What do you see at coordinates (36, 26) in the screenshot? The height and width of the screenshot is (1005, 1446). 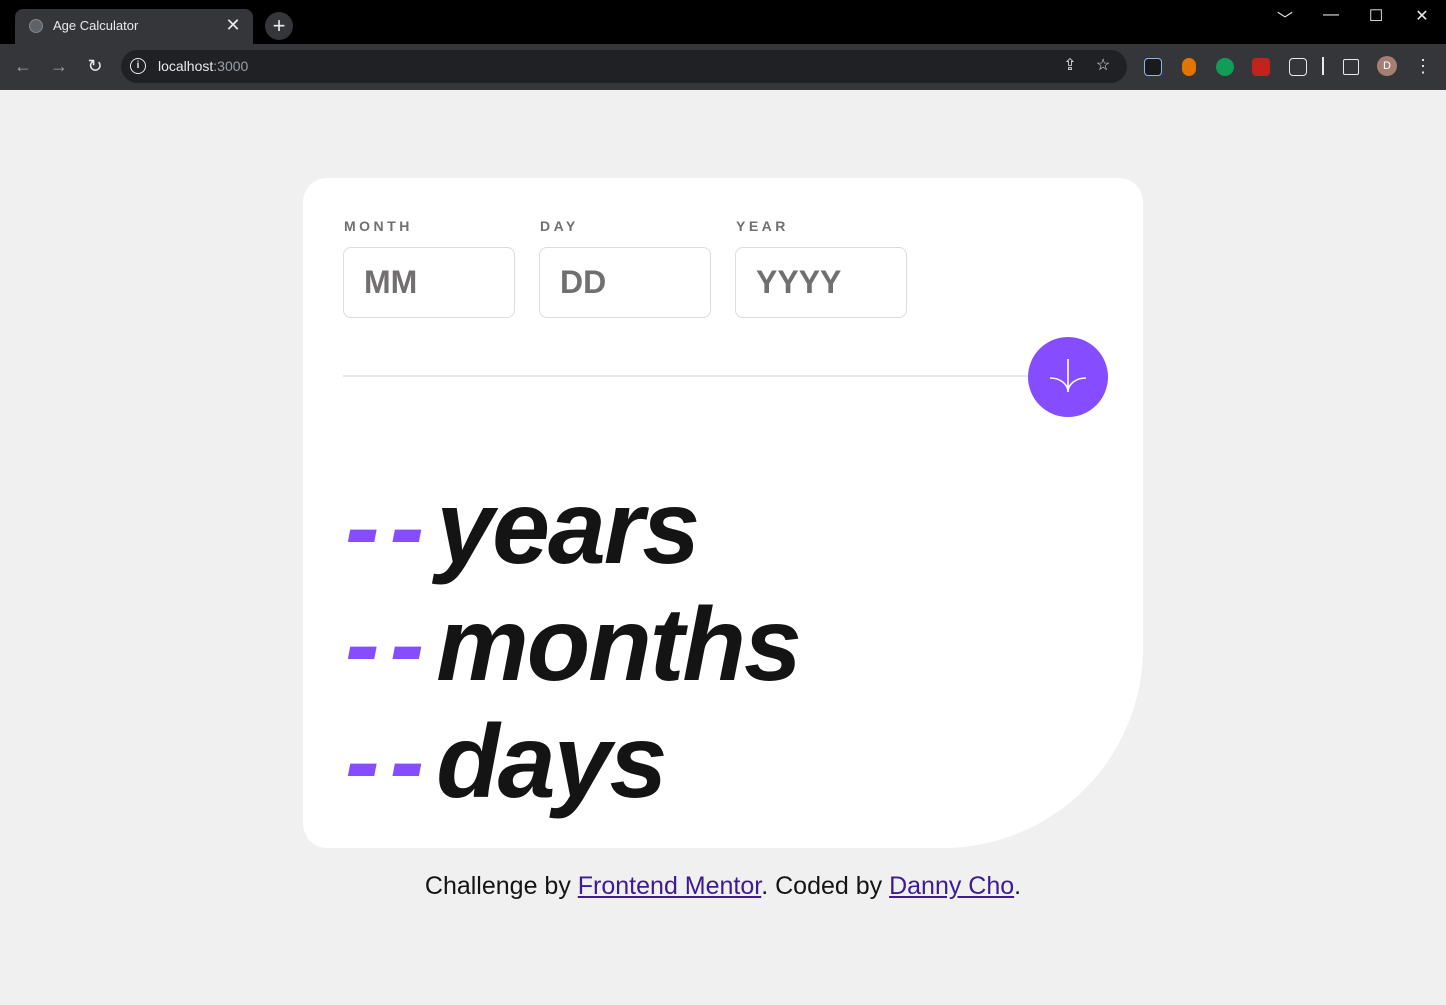 I see `globe-icon` at bounding box center [36, 26].